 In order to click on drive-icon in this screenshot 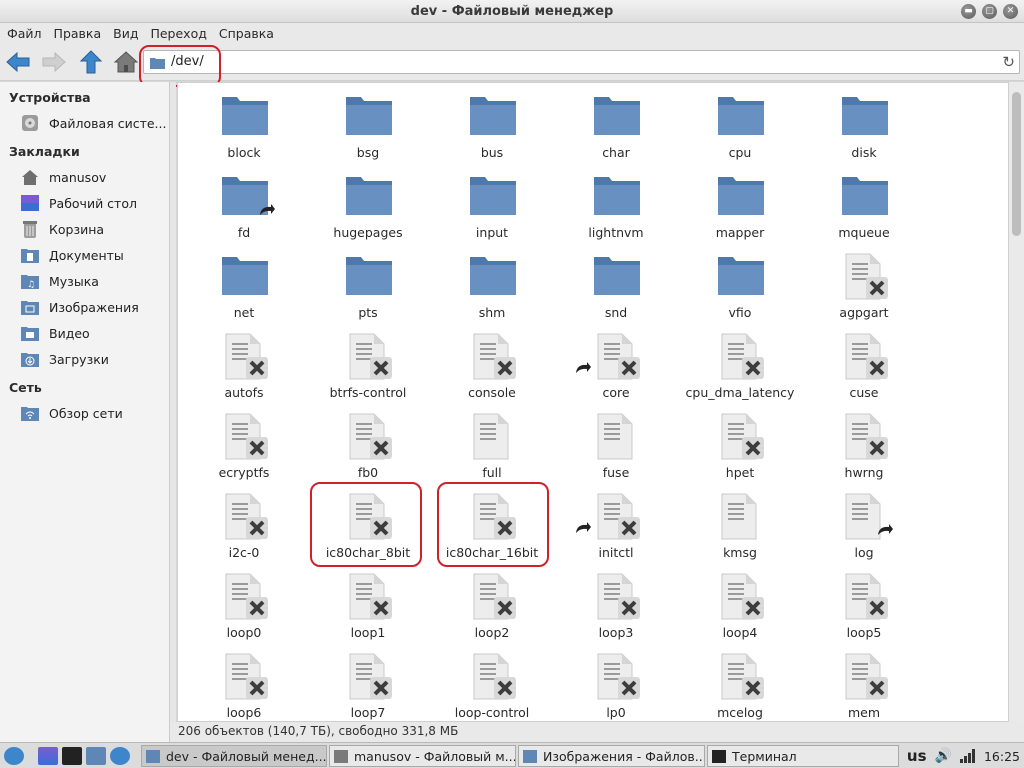, I will do `click(30, 123)`.